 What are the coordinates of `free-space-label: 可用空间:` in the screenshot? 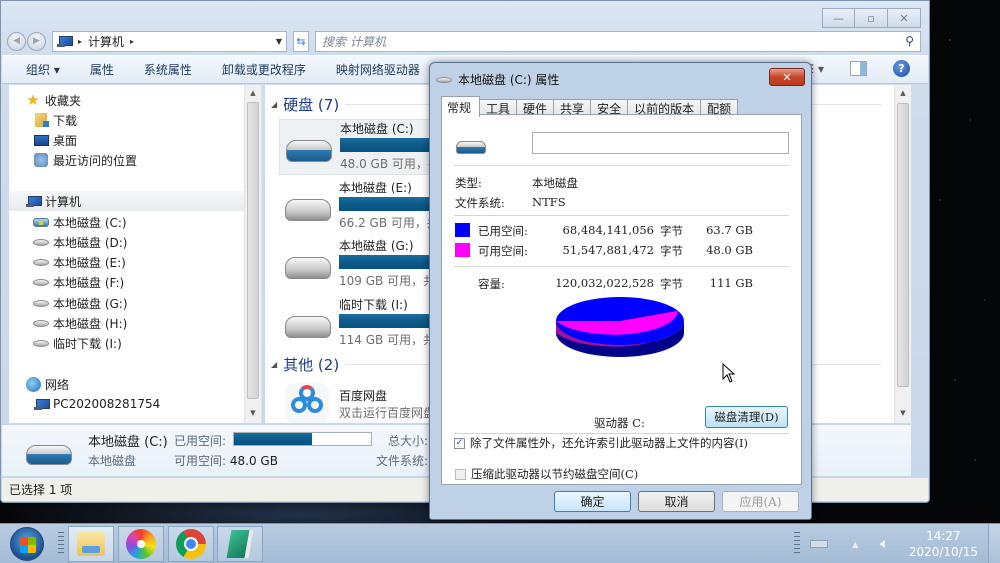 It's located at (503, 251).